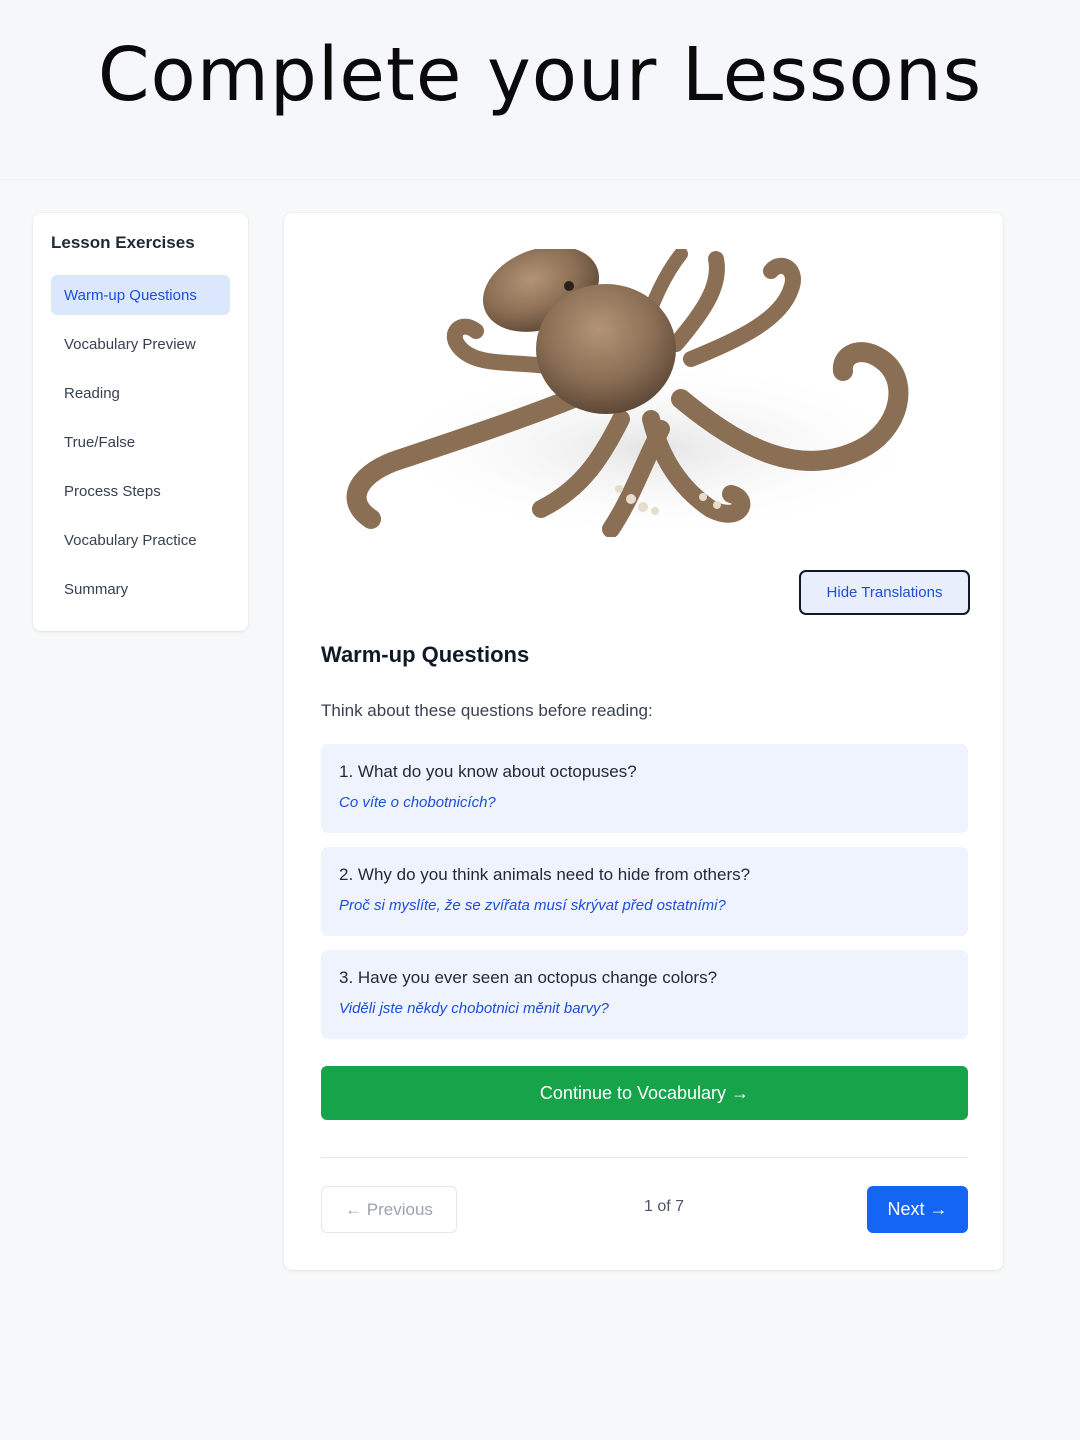 The width and height of the screenshot is (1080, 1440). What do you see at coordinates (140, 540) in the screenshot?
I see `sidebar-item-vocabulary-practice: Vocabulary Practice` at bounding box center [140, 540].